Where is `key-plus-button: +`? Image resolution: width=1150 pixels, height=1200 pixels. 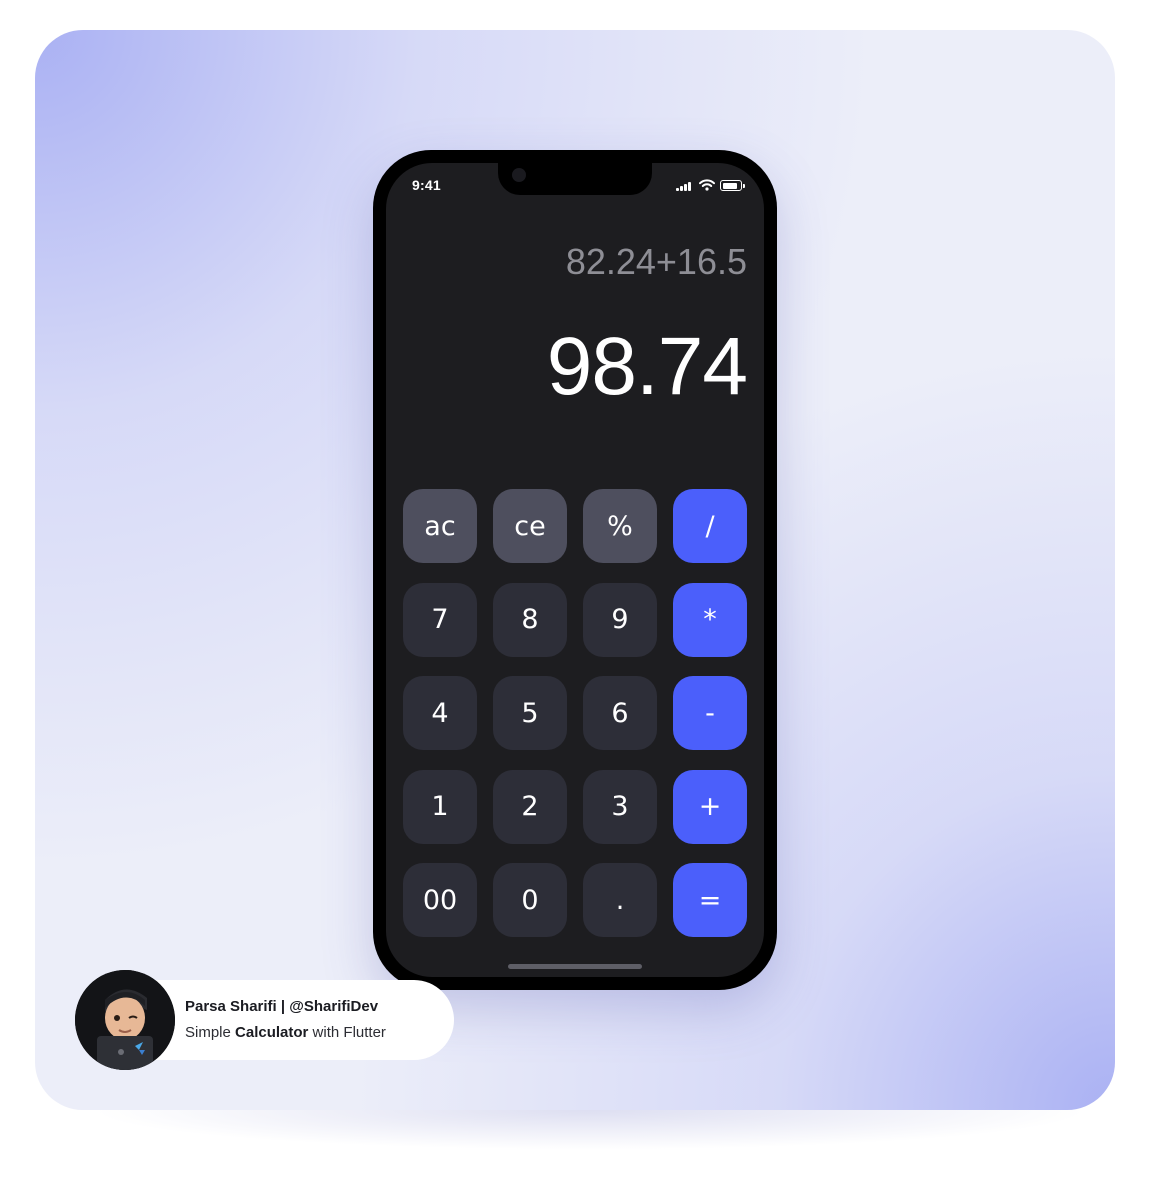 key-plus-button: + is located at coordinates (710, 806).